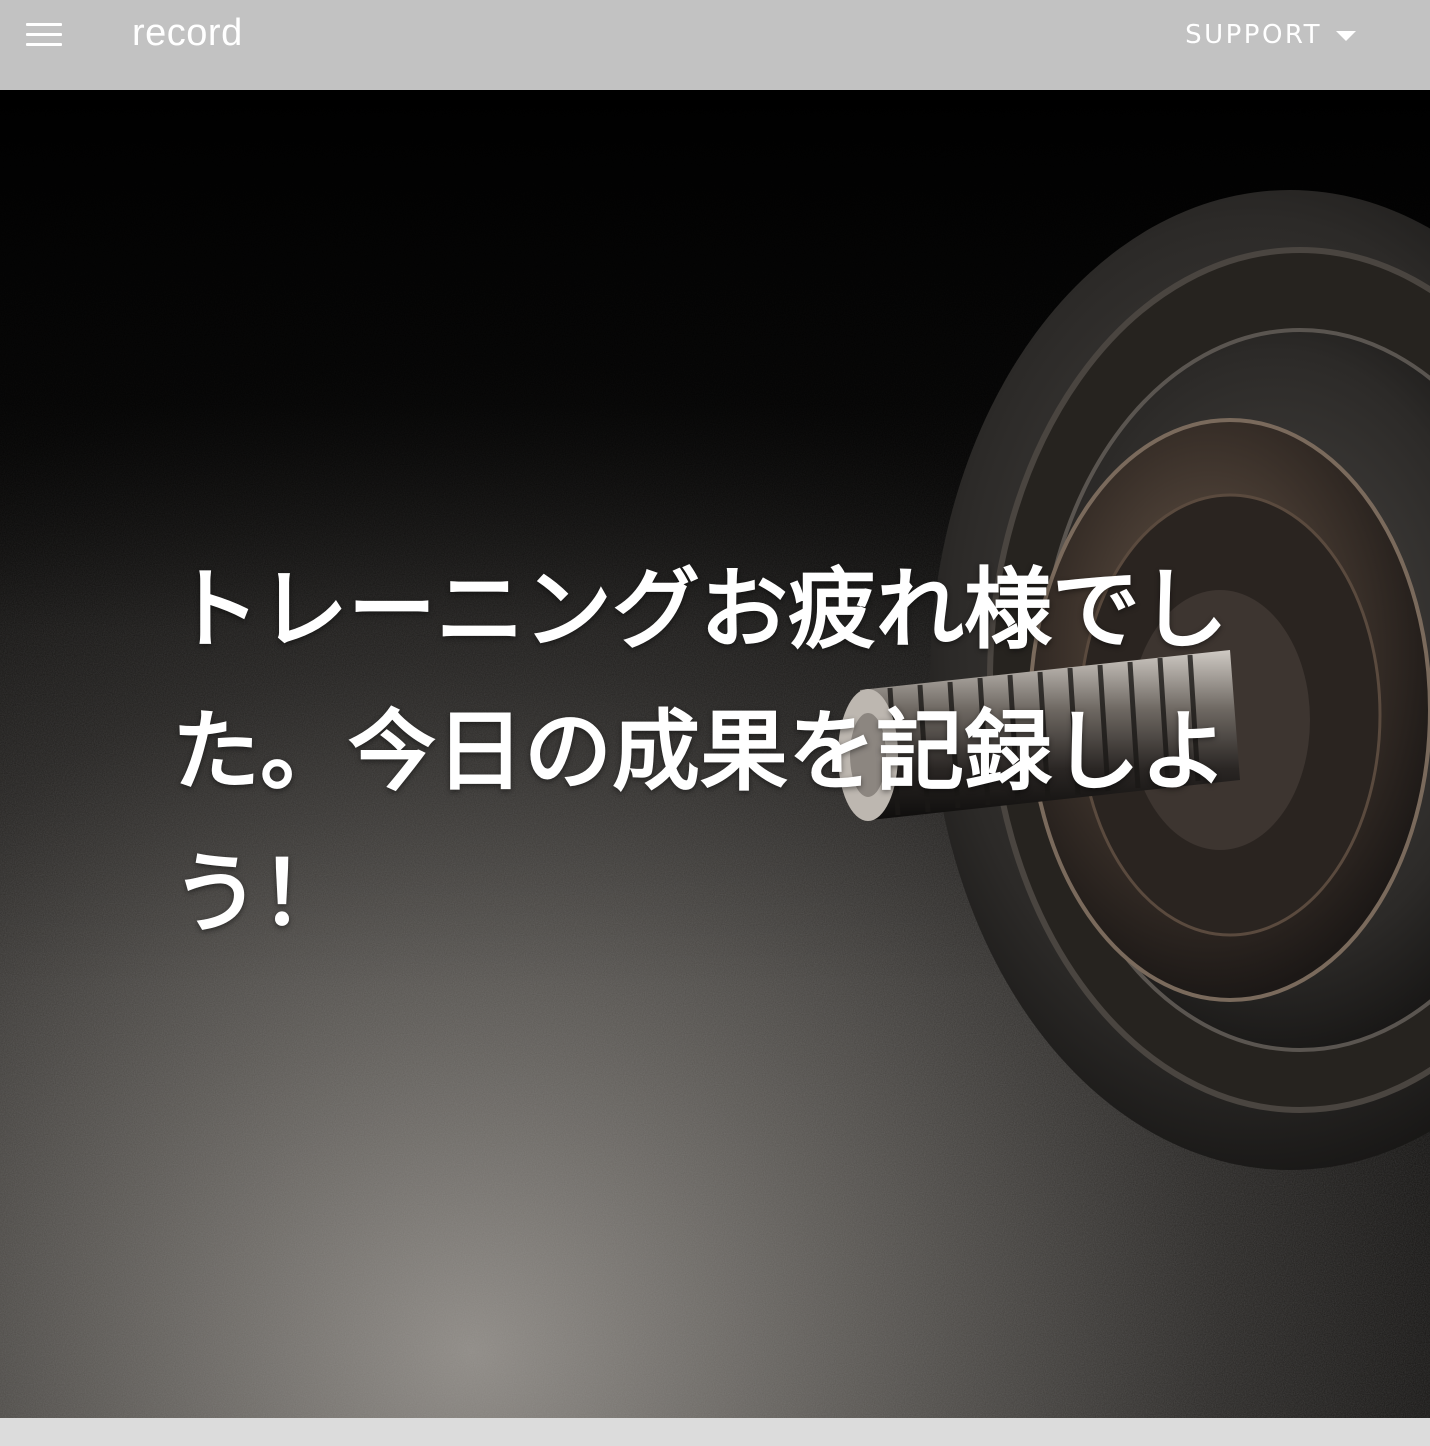 Image resolution: width=1430 pixels, height=1446 pixels. Describe the element at coordinates (715, 45) in the screenshot. I see `app-bar: record SUPPORT` at that location.